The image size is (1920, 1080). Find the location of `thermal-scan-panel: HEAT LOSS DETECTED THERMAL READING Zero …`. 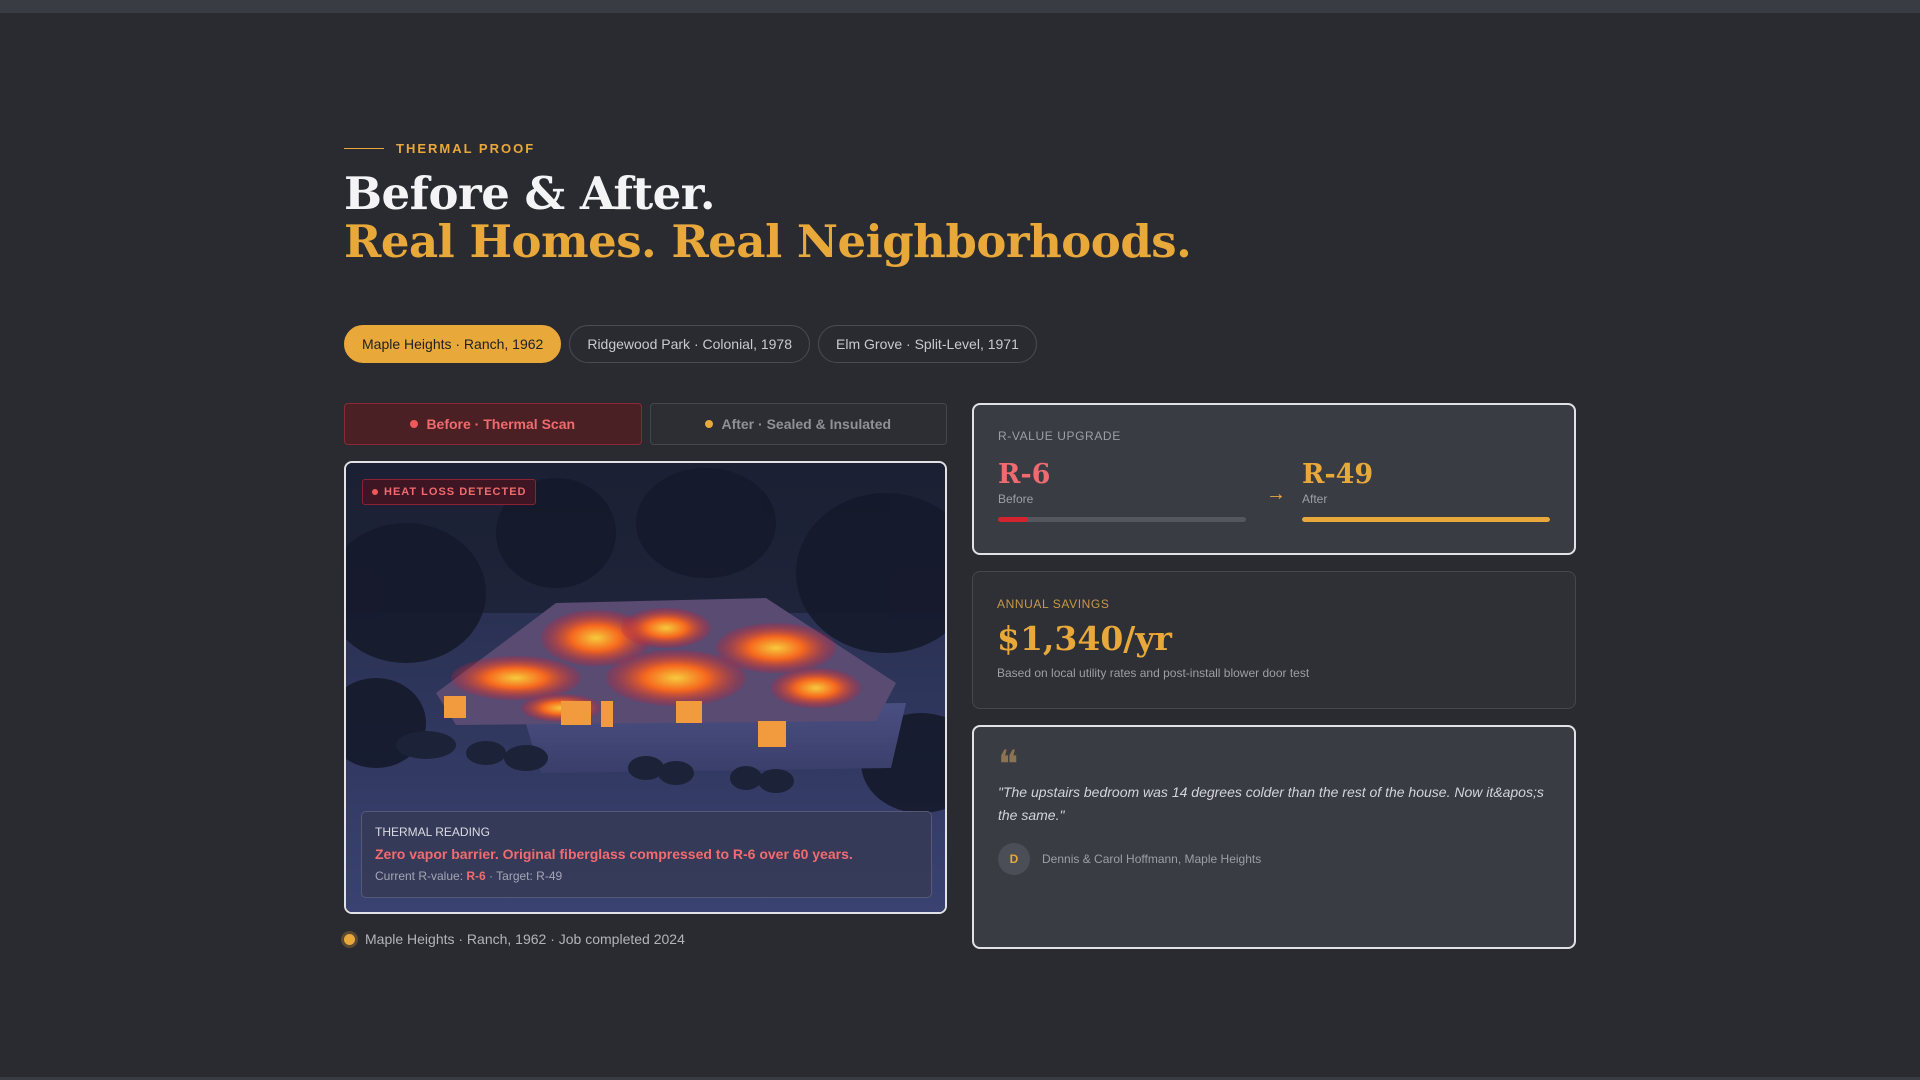

thermal-scan-panel: HEAT LOSS DETECTED THERMAL READING Zero … is located at coordinates (645, 687).